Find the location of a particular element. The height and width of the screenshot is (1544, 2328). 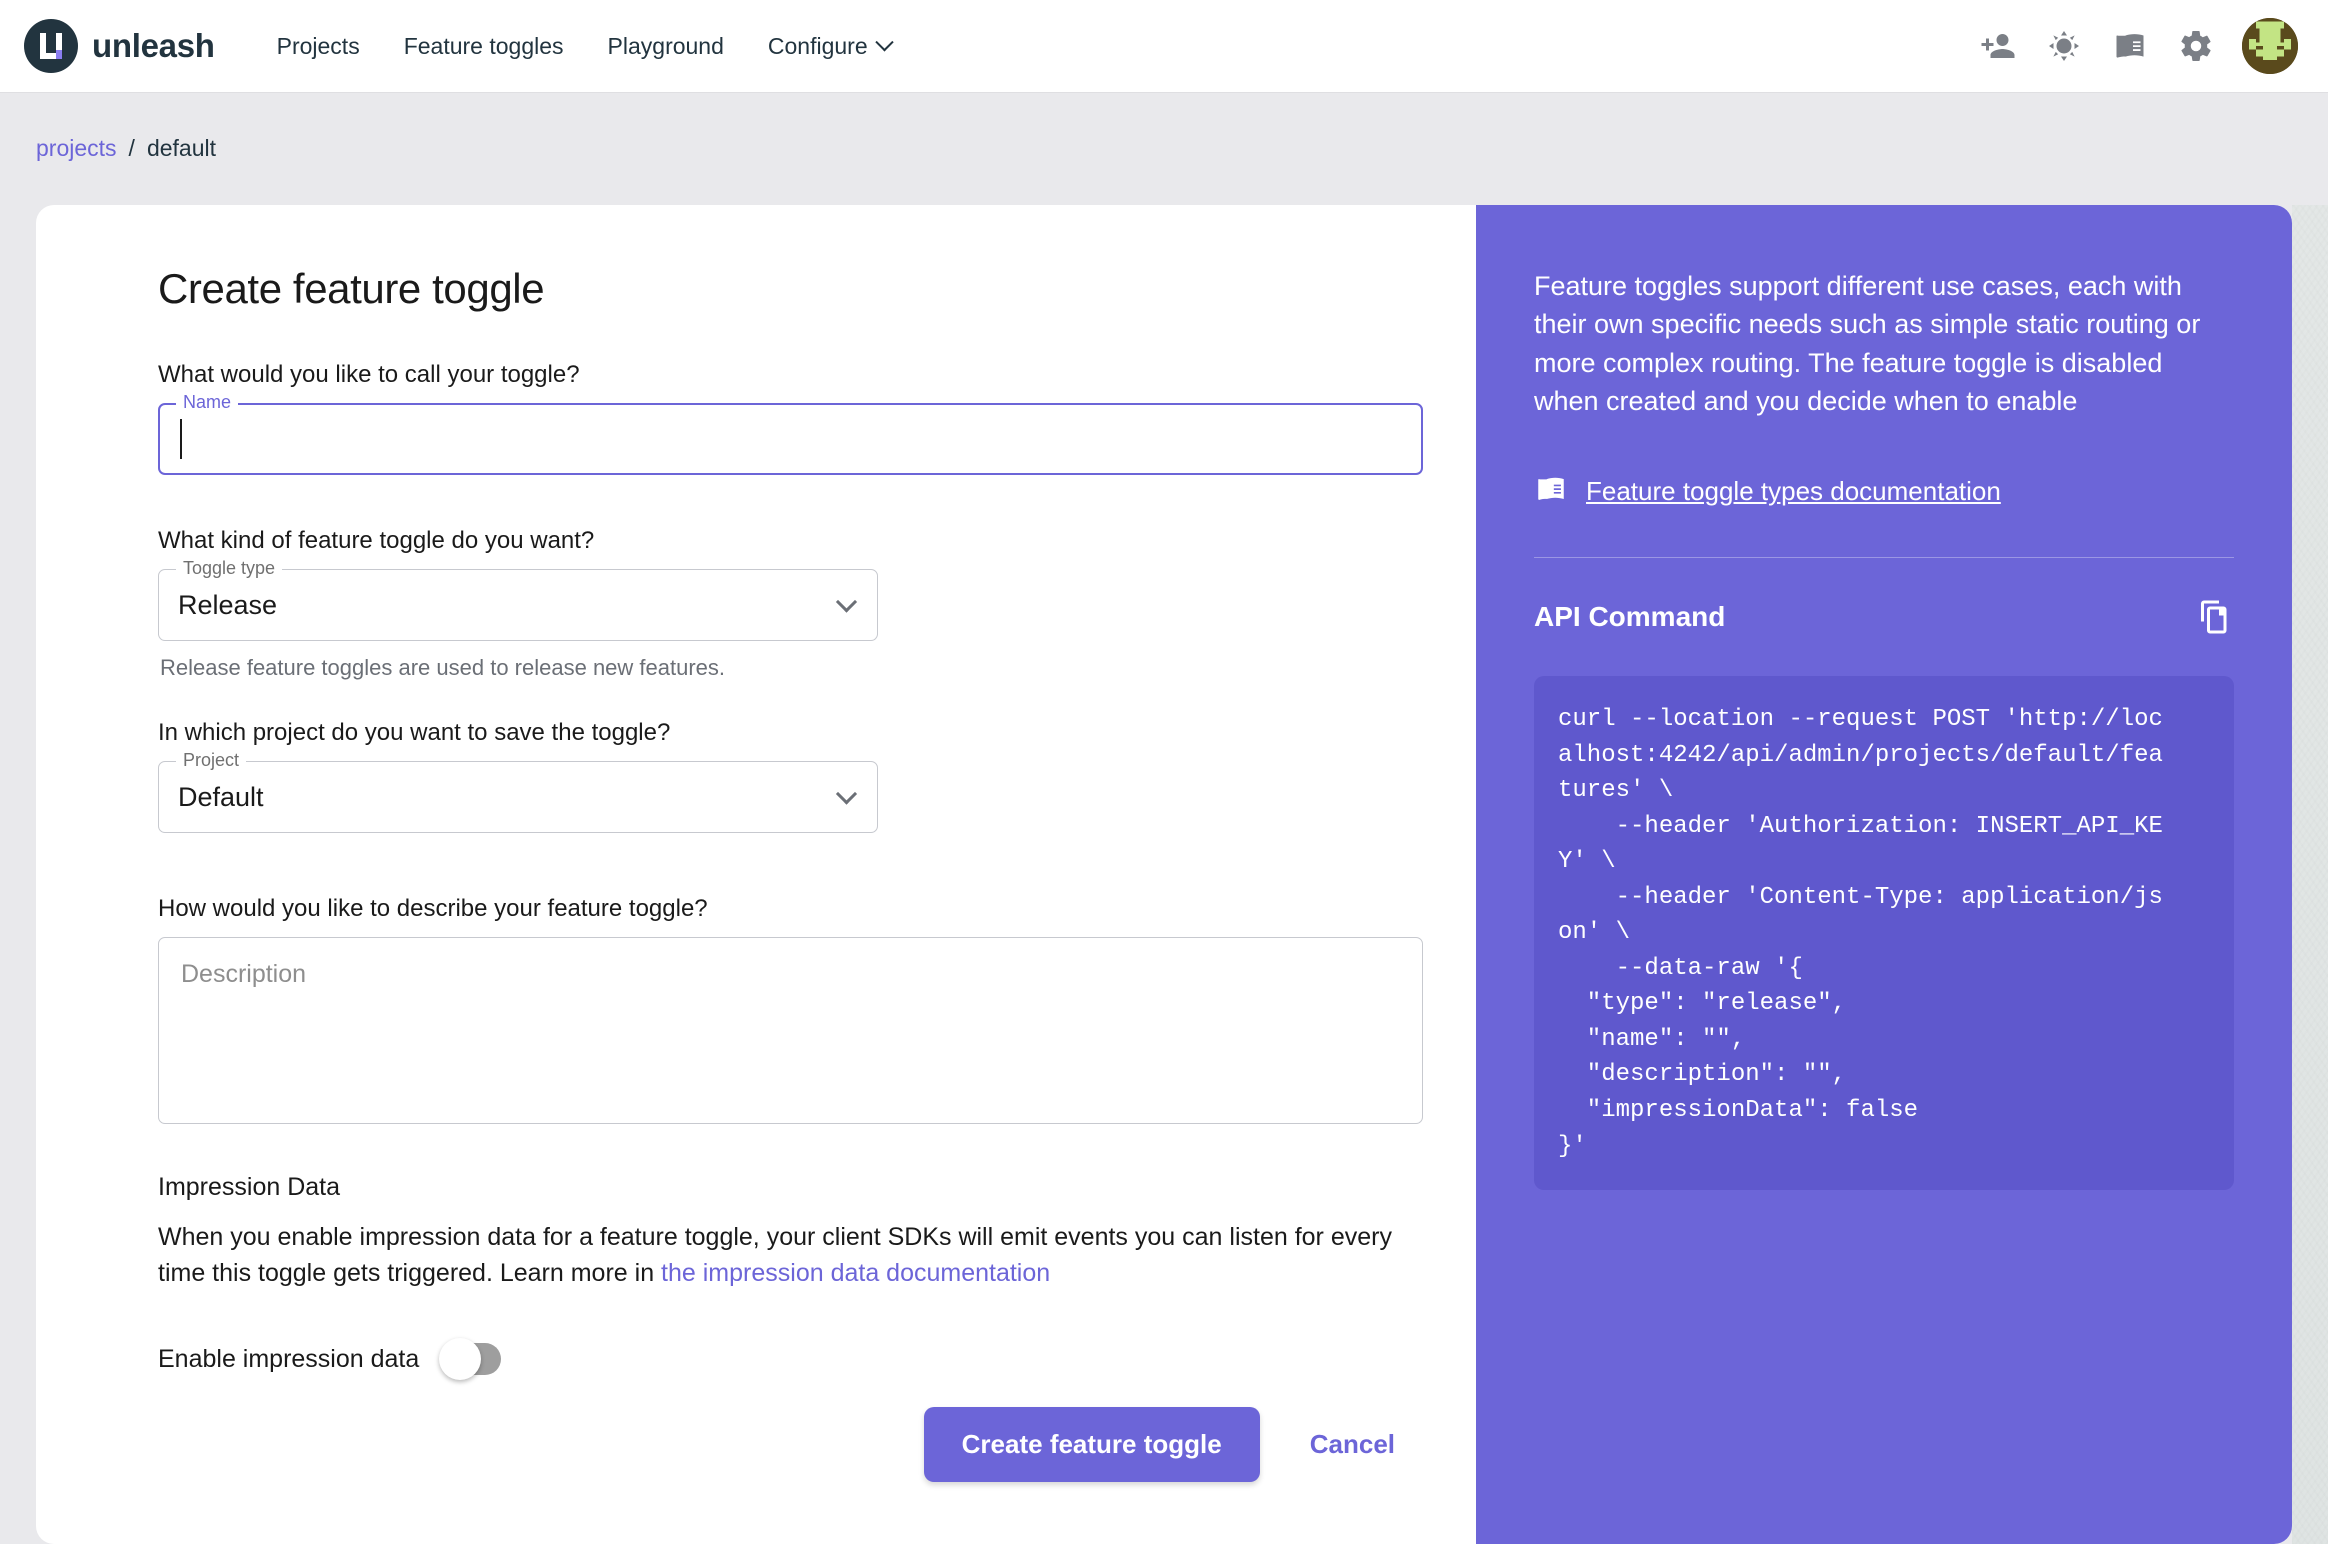

side-panel-divider is located at coordinates (1884, 558).